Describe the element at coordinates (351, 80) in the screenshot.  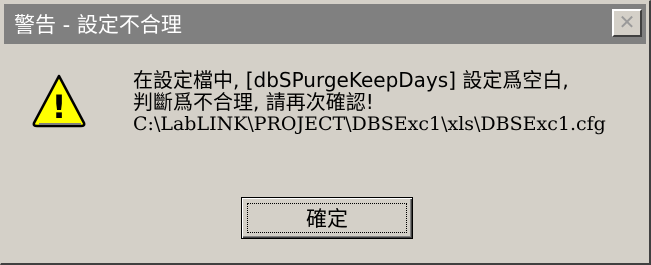
I see `message-line-1: 在設定檔中, [dbSPurgeKeepDays] 設定爲空白,` at that location.